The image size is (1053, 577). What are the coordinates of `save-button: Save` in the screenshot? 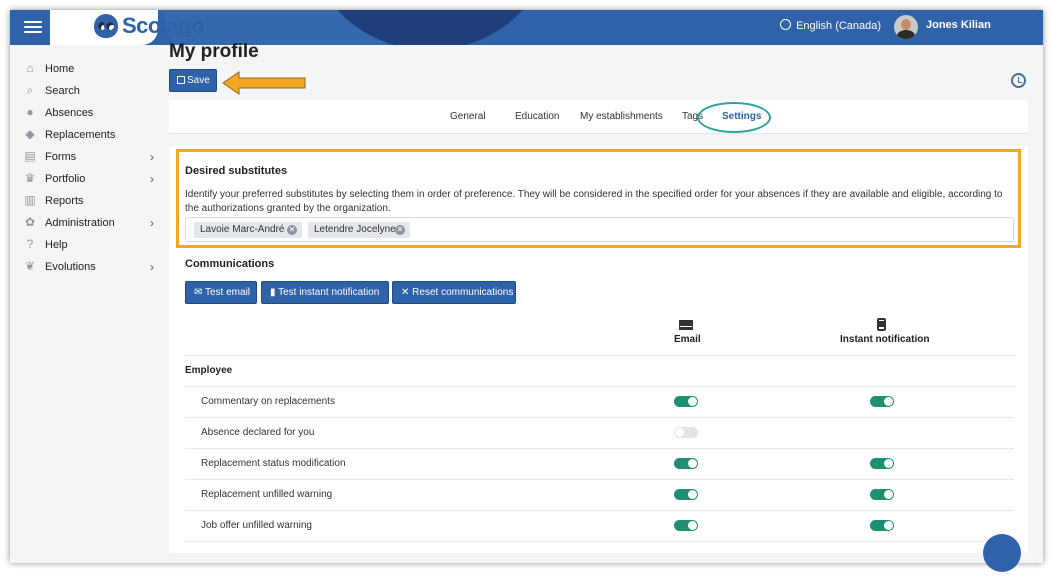 It's located at (193, 80).